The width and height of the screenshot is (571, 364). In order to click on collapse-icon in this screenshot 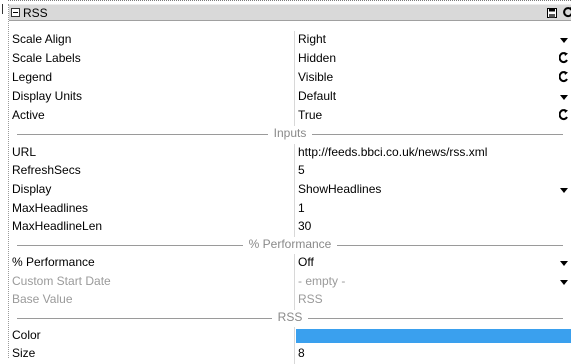, I will do `click(15, 12)`.